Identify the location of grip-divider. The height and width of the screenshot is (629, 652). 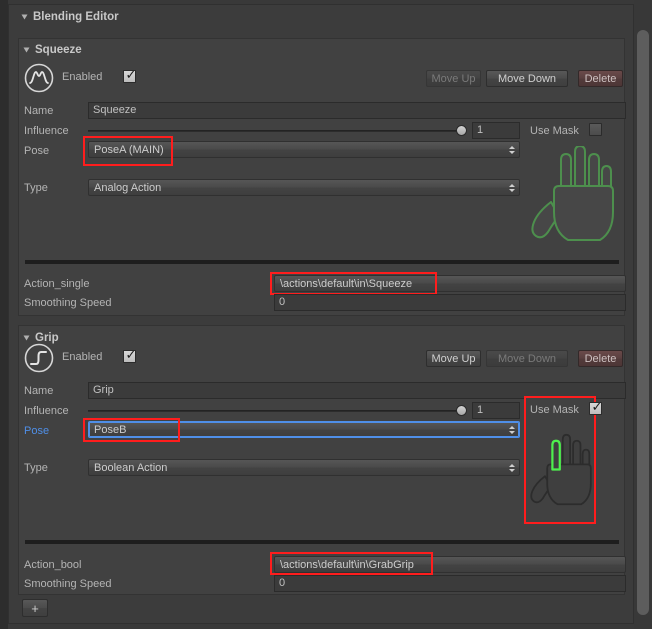
(322, 542).